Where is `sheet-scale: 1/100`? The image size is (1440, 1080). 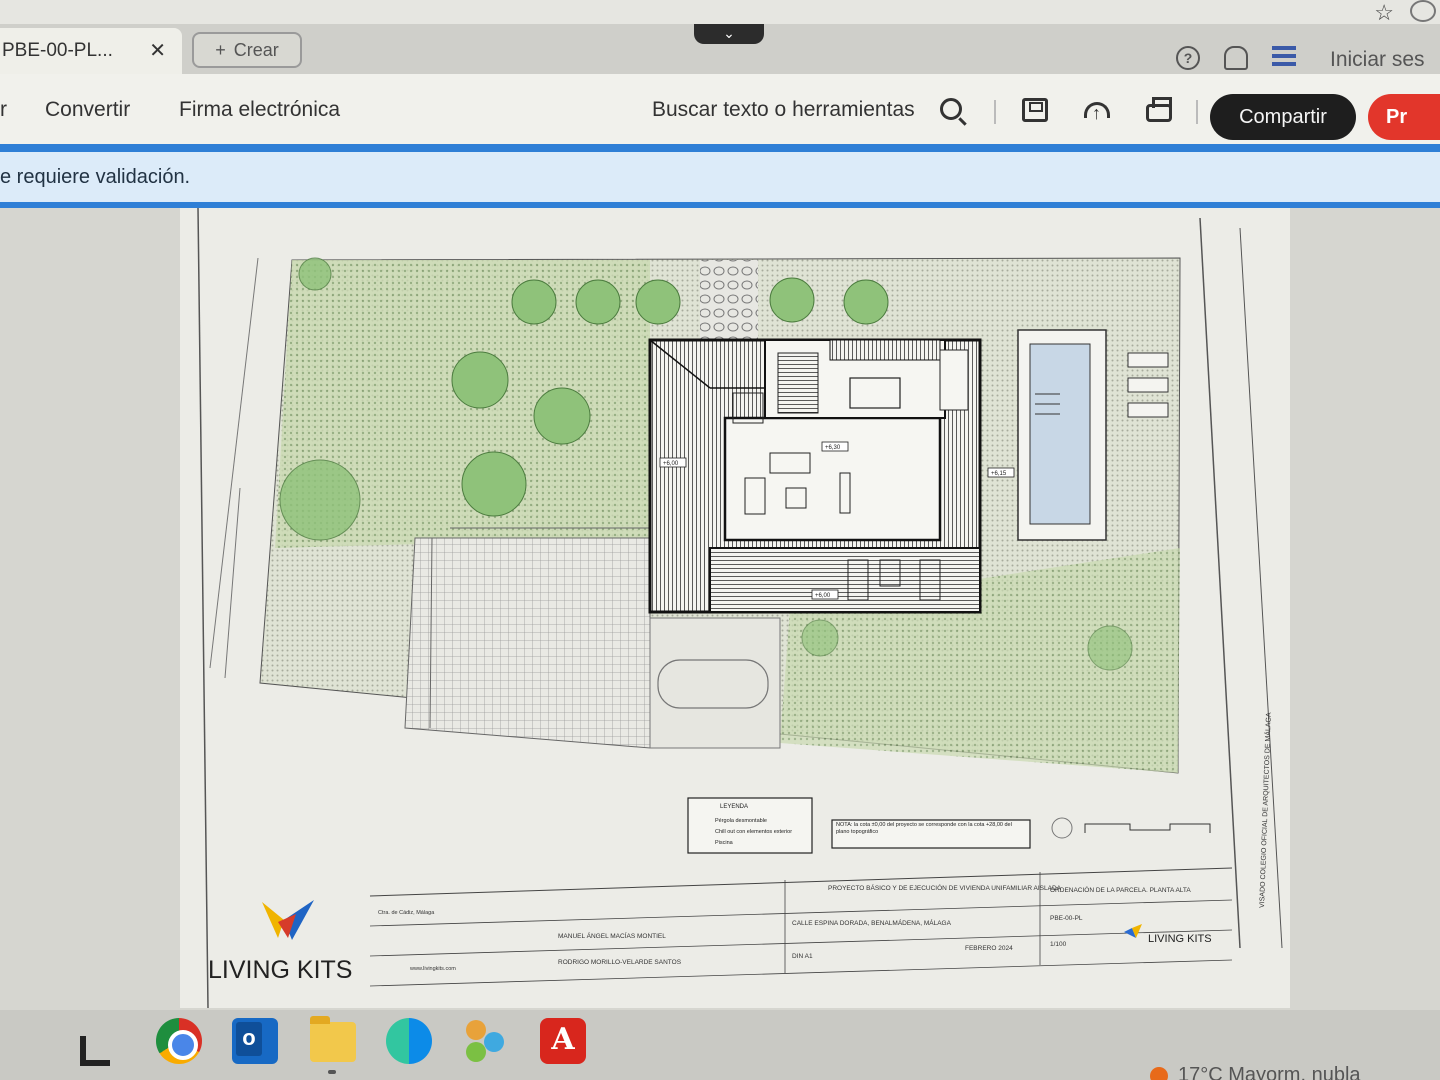 sheet-scale: 1/100 is located at coordinates (1058, 944).